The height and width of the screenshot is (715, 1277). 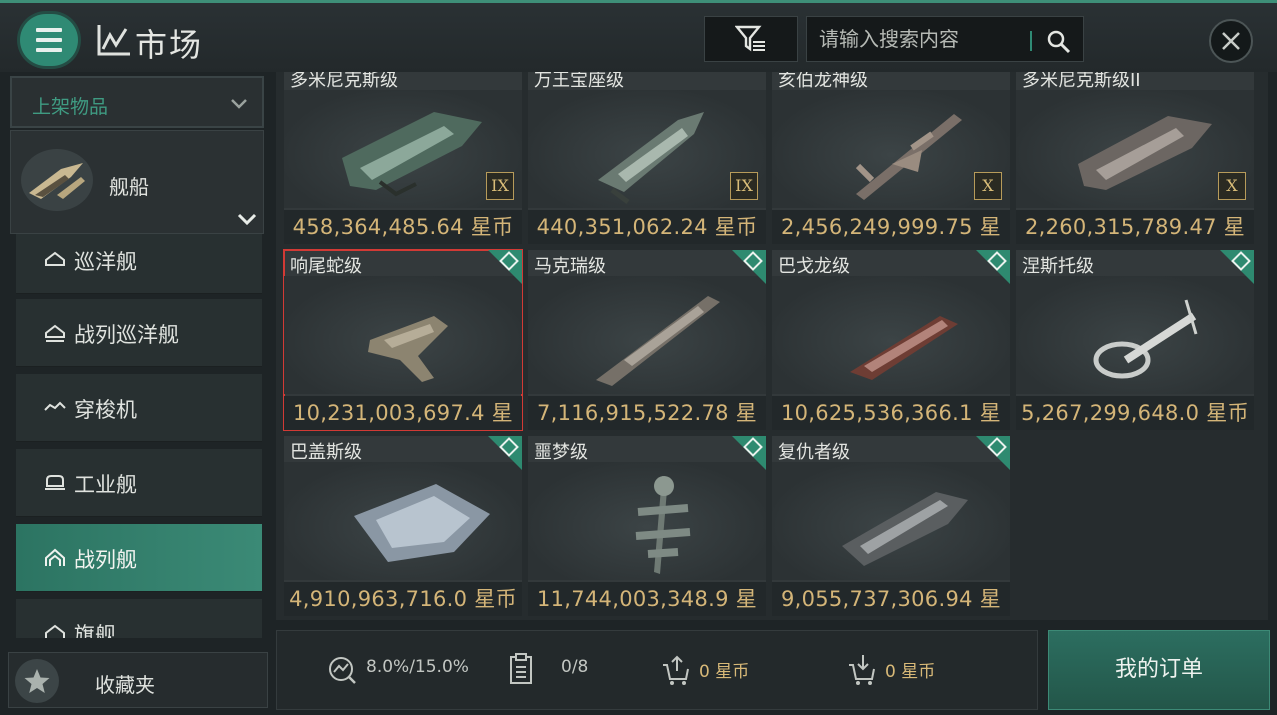 I want to click on clipboard-icon, so click(x=521, y=668).